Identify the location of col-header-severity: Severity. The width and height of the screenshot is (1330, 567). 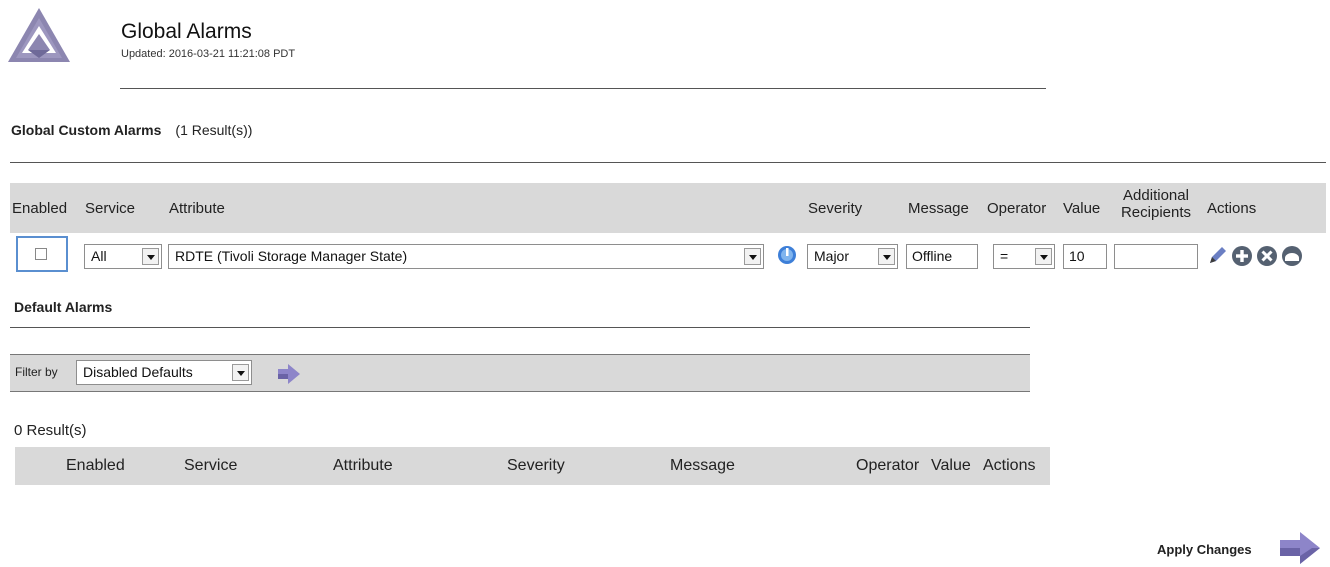
(835, 208).